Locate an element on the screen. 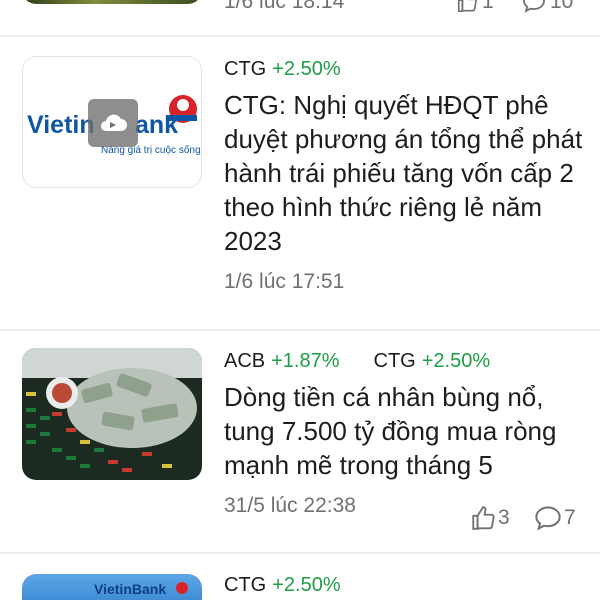 Image resolution: width=600 pixels, height=600 pixels. like-count: 3 is located at coordinates (504, 517).